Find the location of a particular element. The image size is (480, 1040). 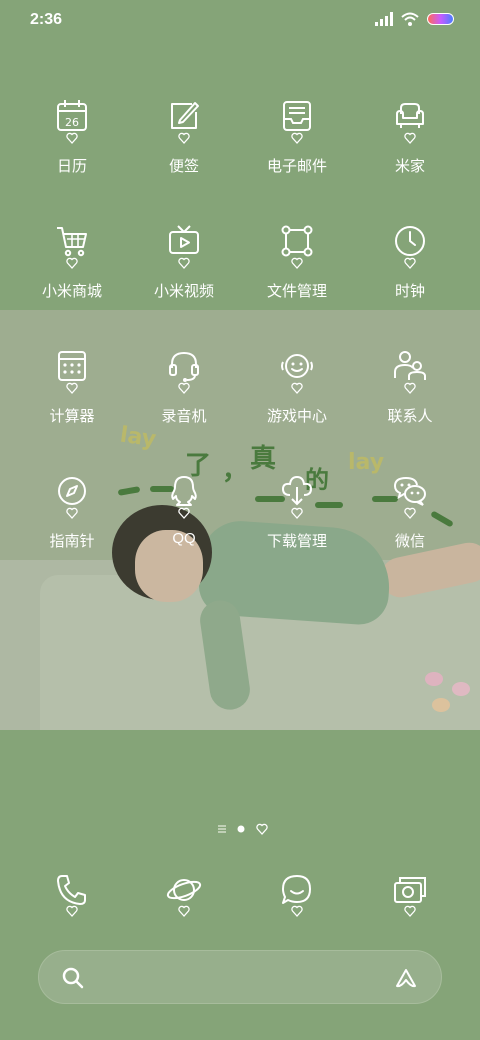

download-icon is located at coordinates (297, 490).